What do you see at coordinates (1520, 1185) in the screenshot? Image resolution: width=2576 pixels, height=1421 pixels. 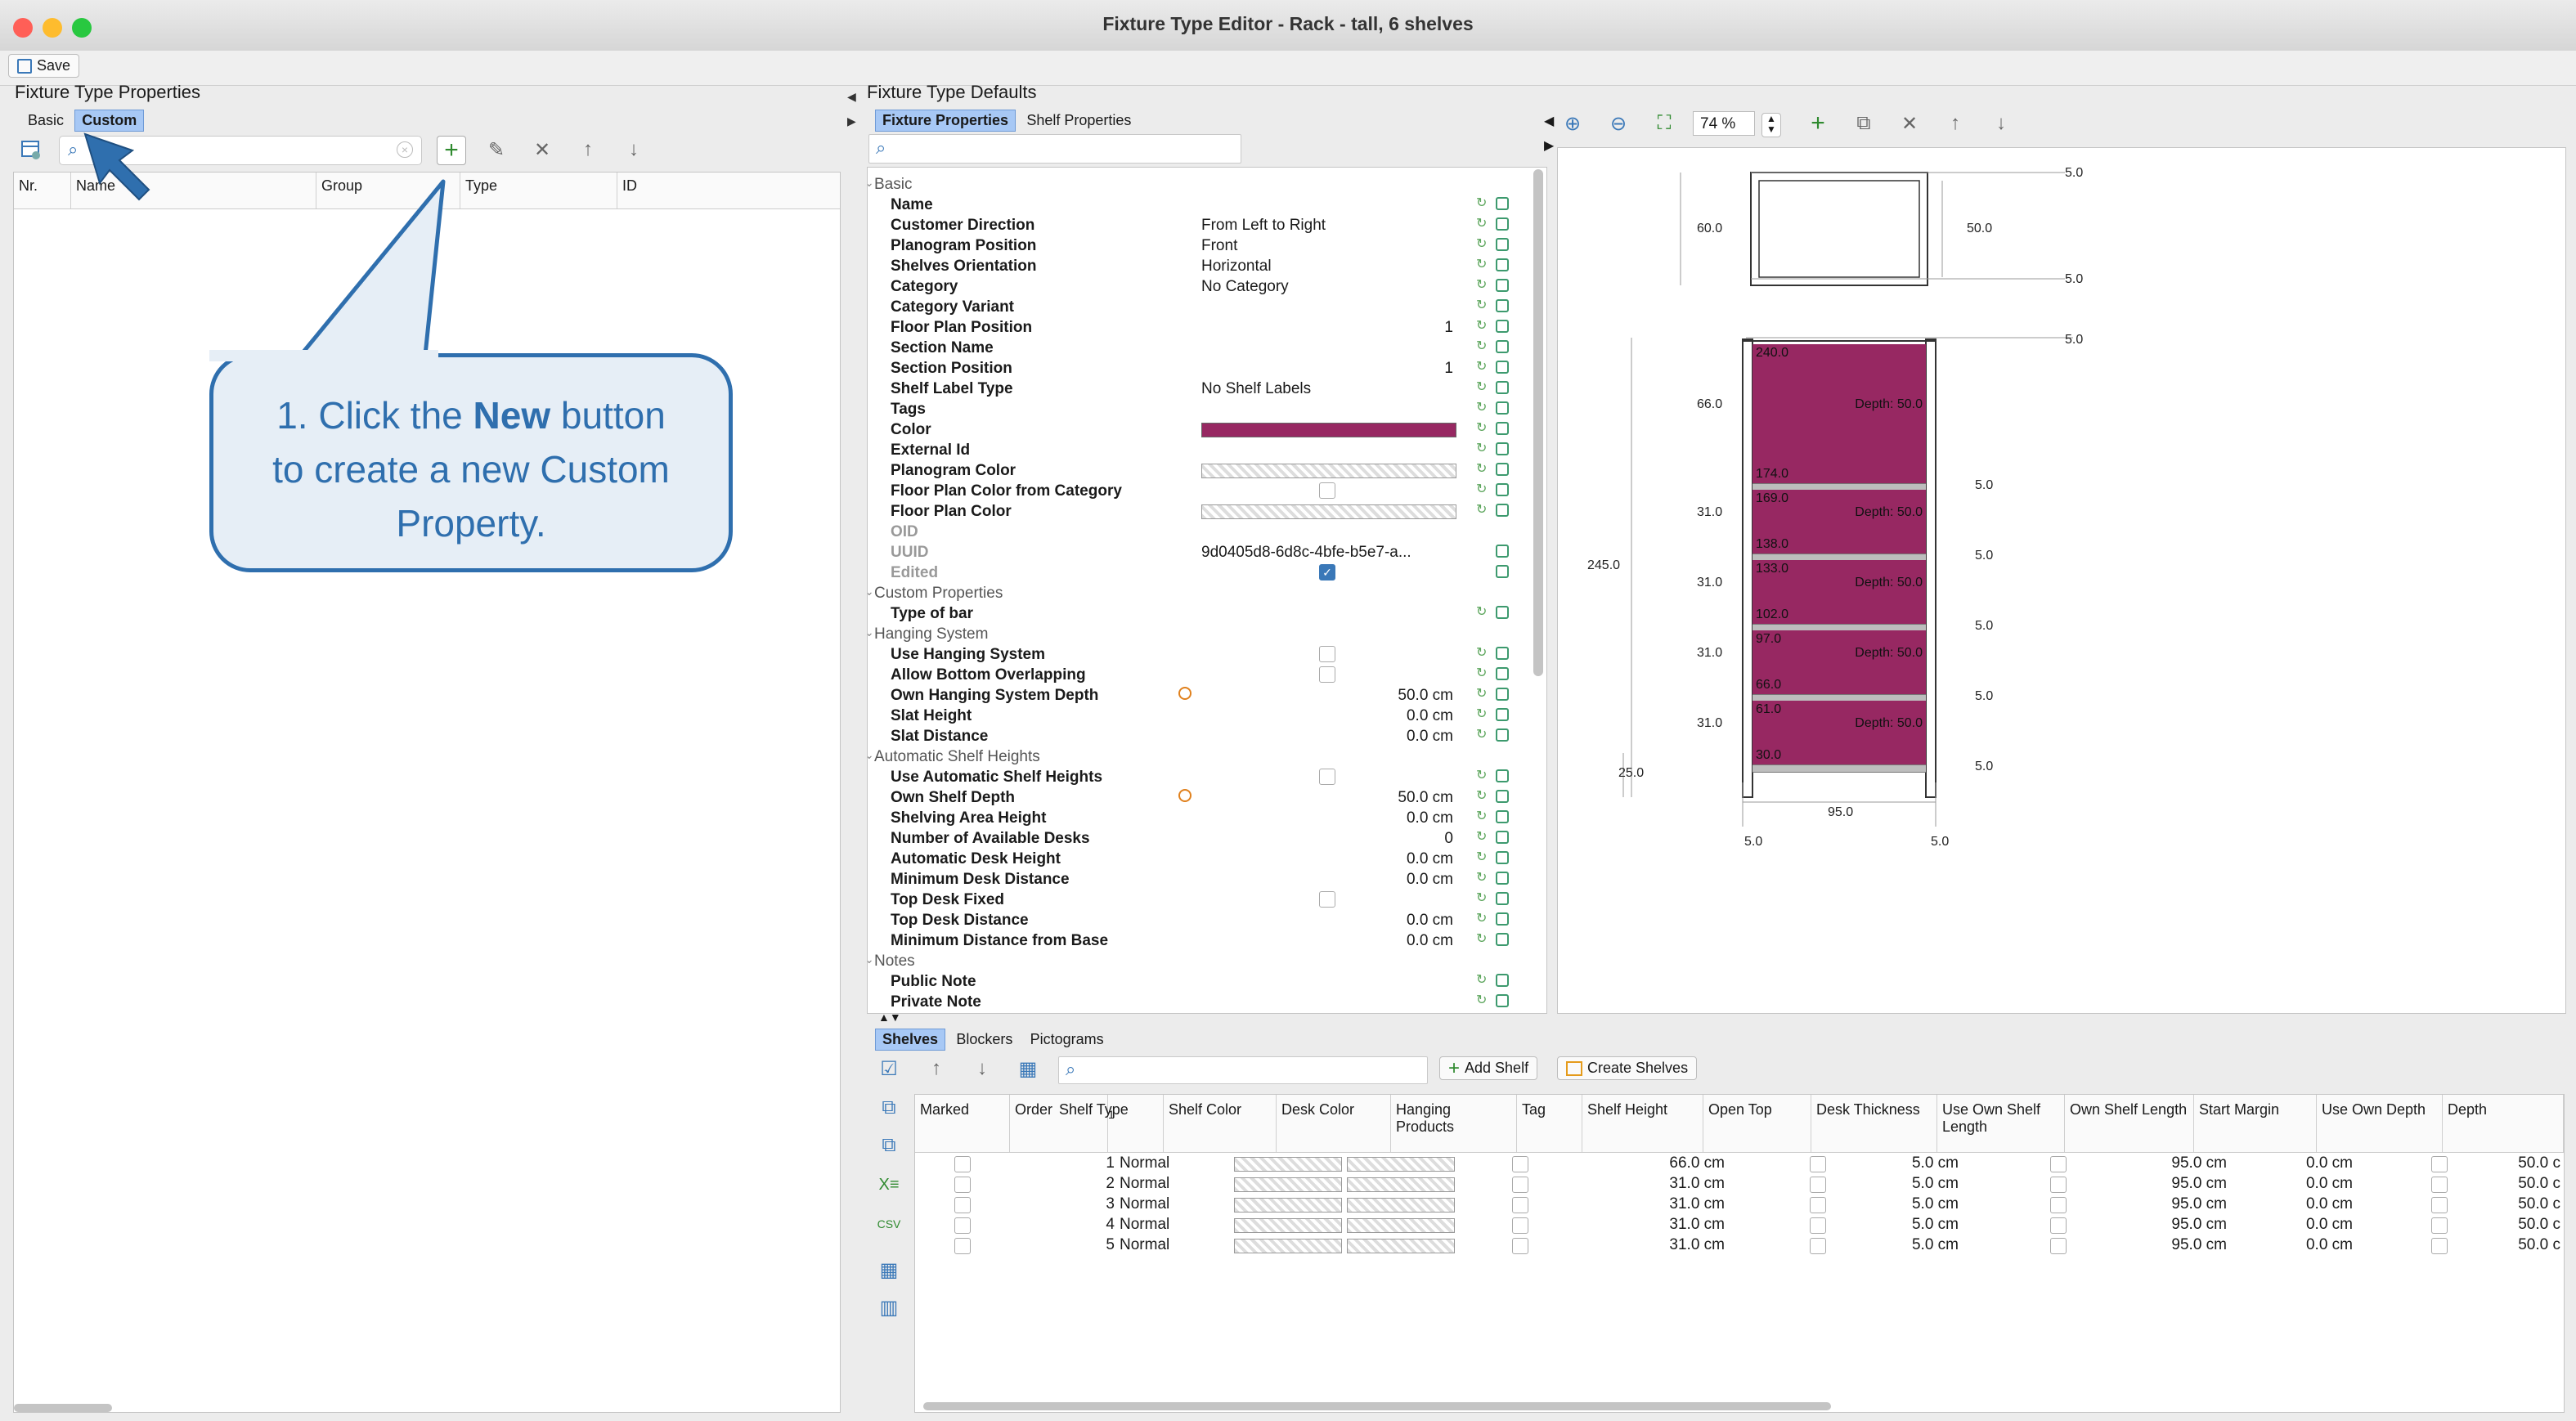 I see `hanging-products-checkbox` at bounding box center [1520, 1185].